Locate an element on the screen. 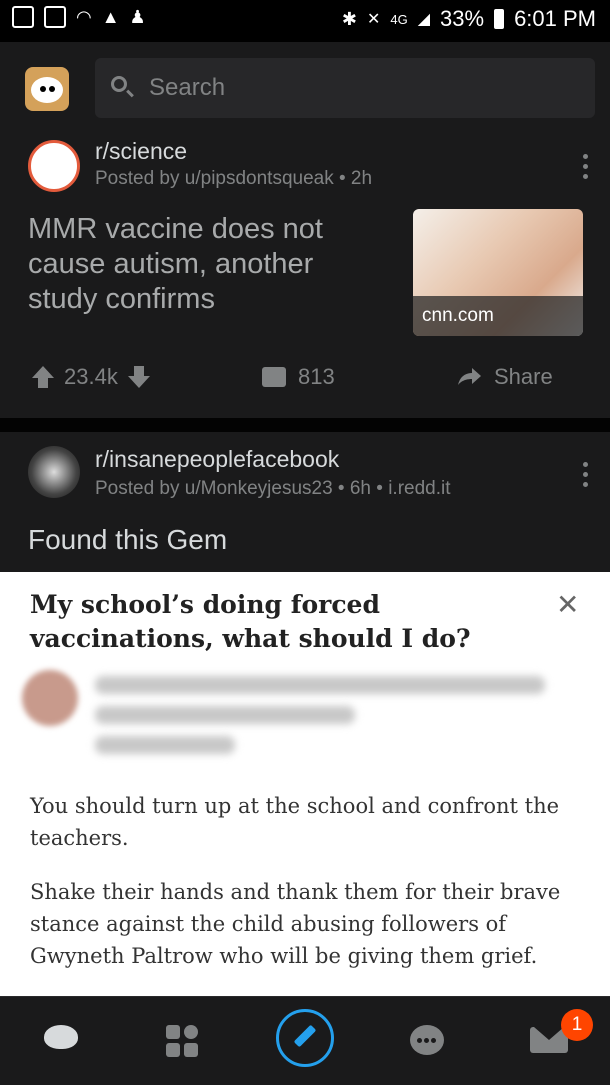  bottom-navigation: 1 is located at coordinates (305, 1040).